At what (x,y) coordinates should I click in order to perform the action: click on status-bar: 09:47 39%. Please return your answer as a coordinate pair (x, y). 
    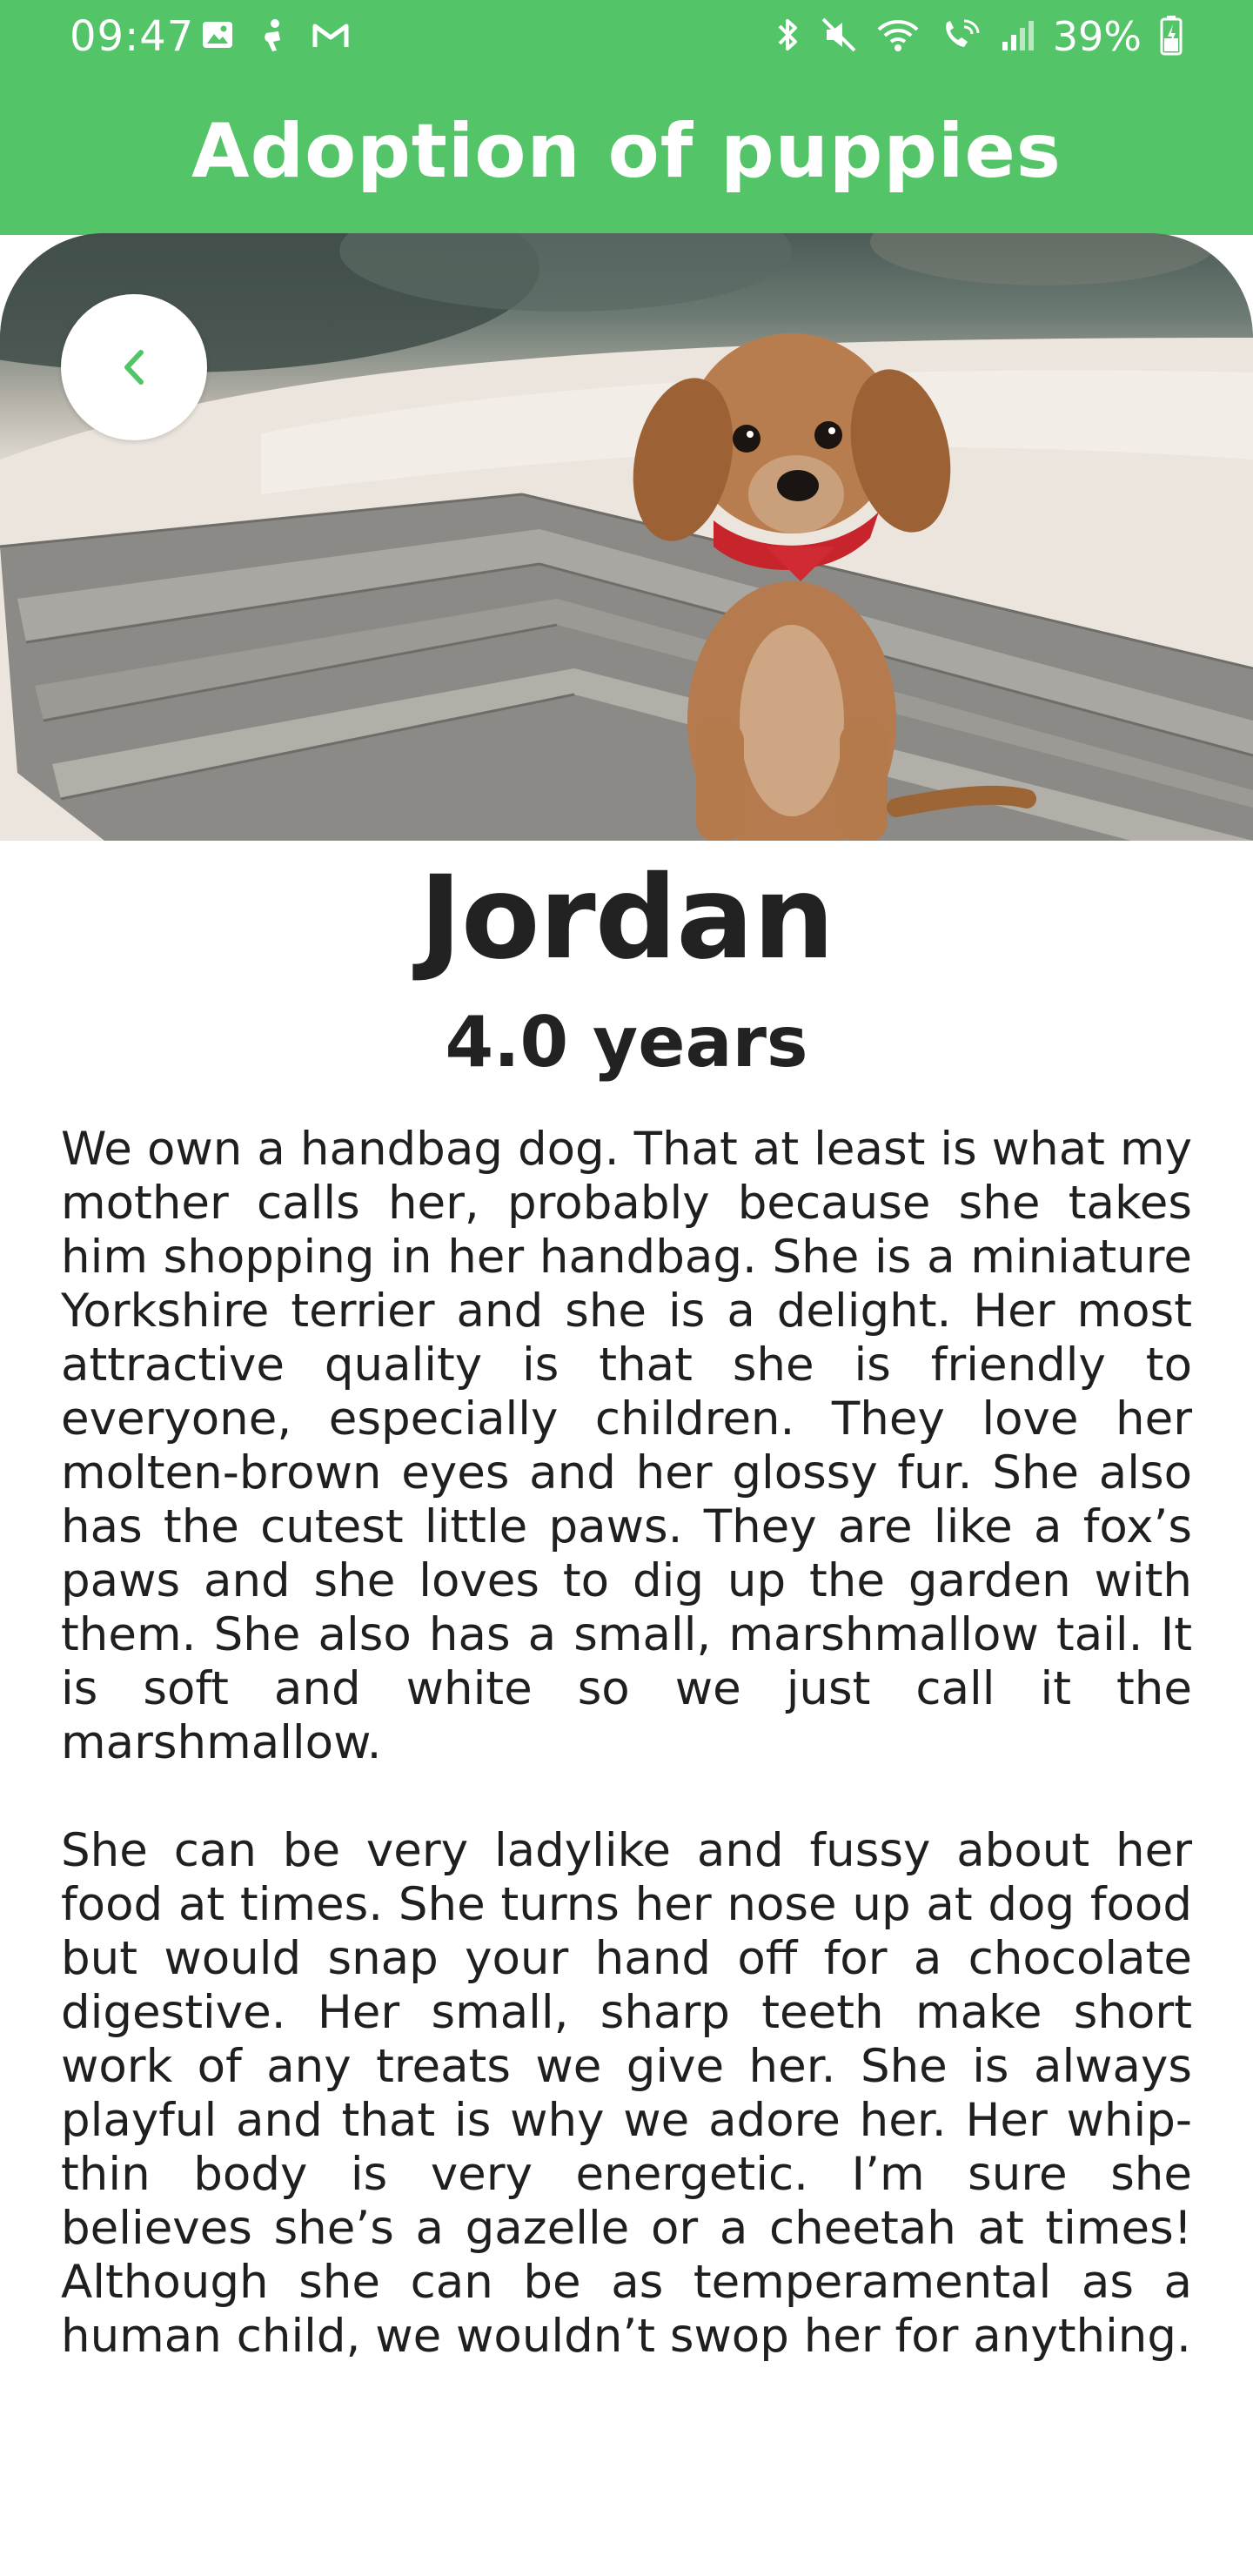
    Looking at the image, I should click on (626, 37).